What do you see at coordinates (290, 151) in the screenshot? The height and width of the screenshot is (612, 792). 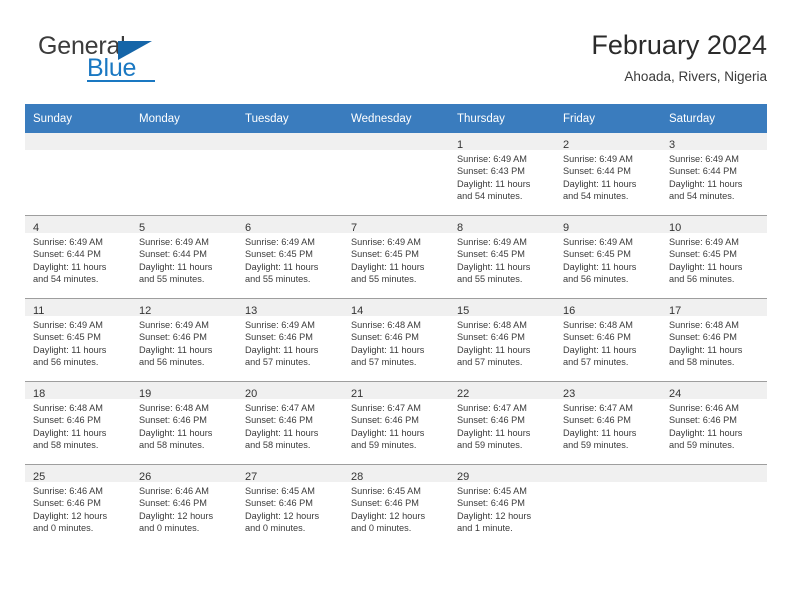 I see `day-details` at bounding box center [290, 151].